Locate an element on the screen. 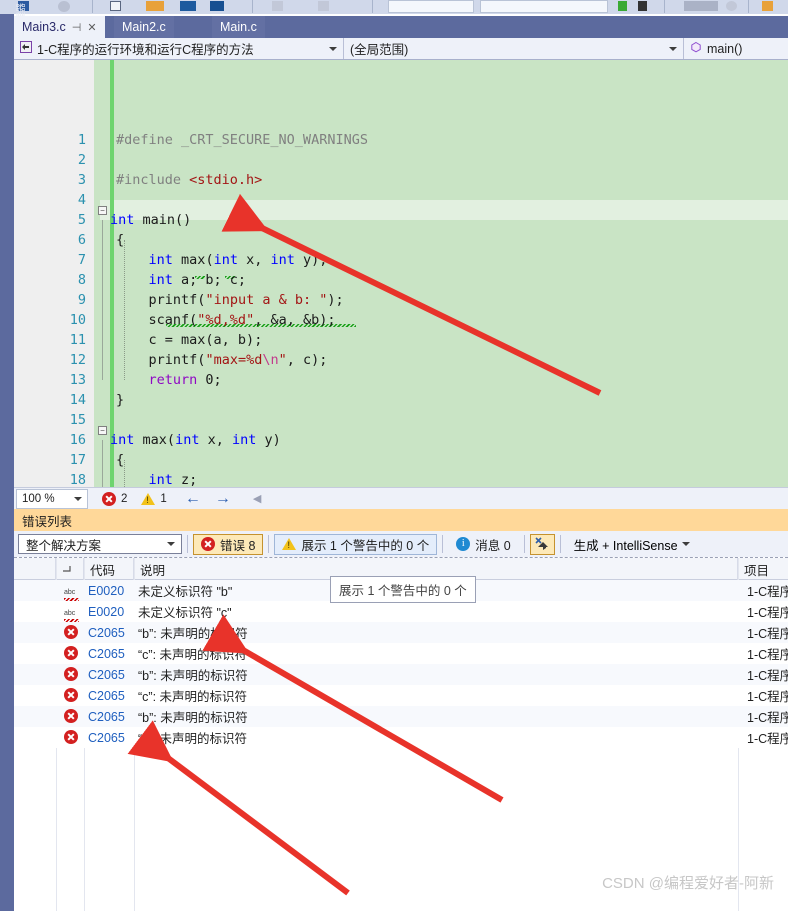  code-line: printf("max=%d\n", c); is located at coordinates (238, 360).